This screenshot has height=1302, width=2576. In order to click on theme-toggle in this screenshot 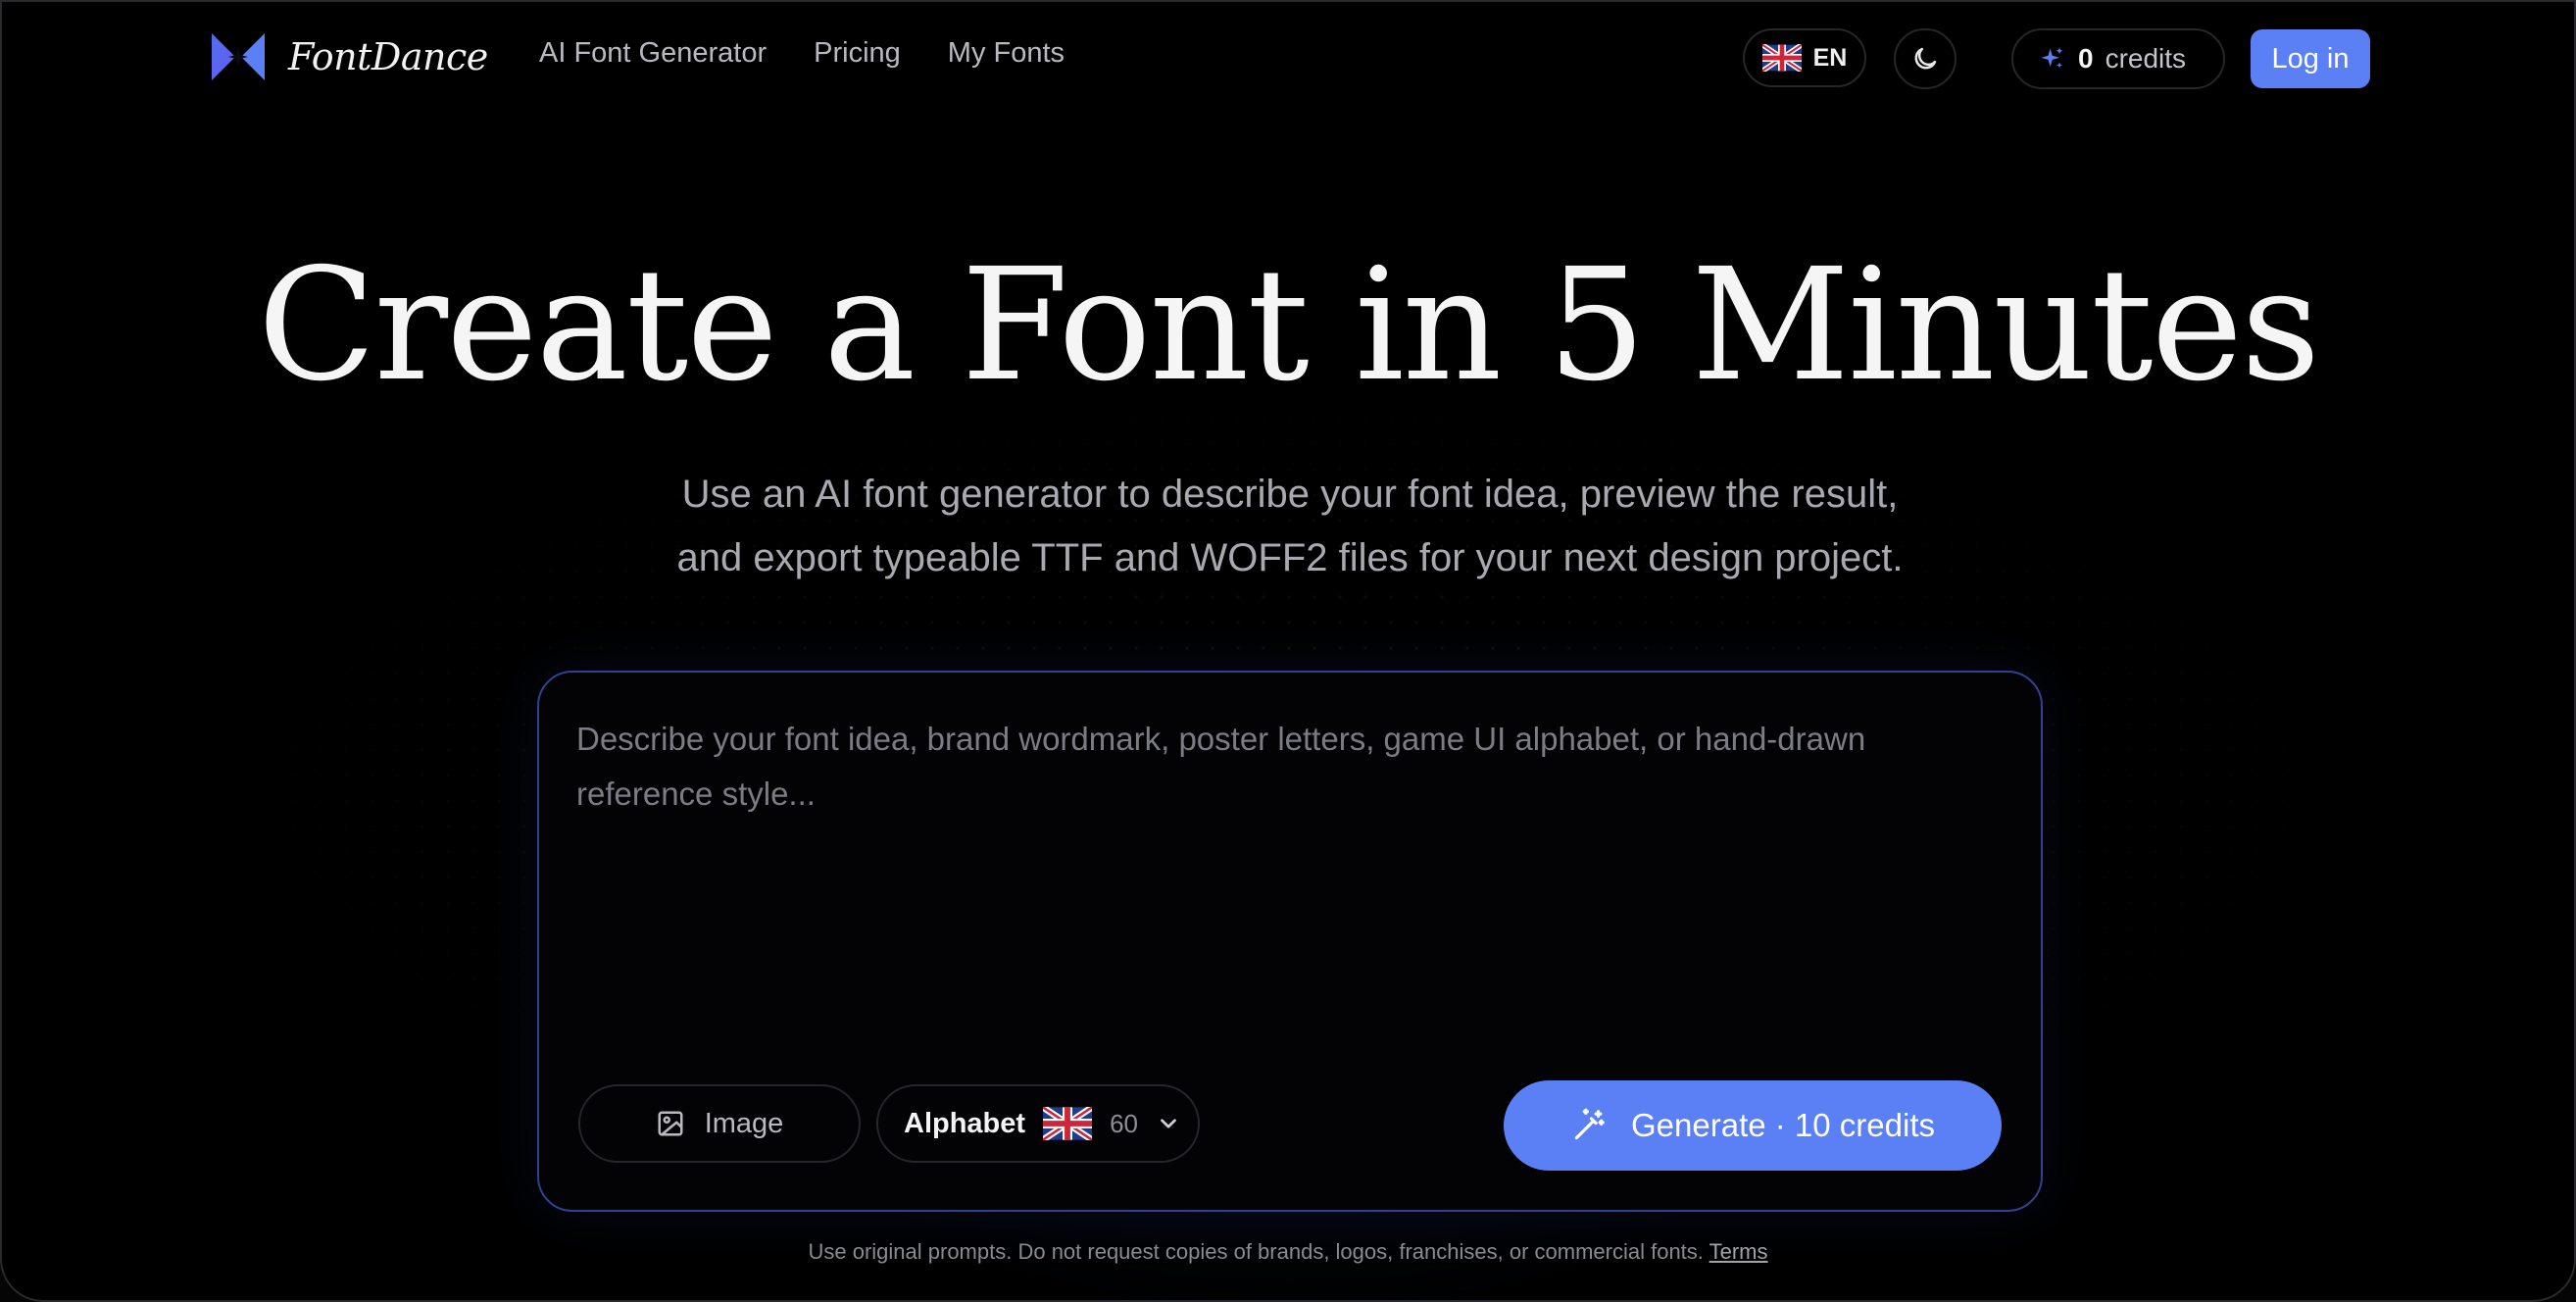, I will do `click(1925, 58)`.